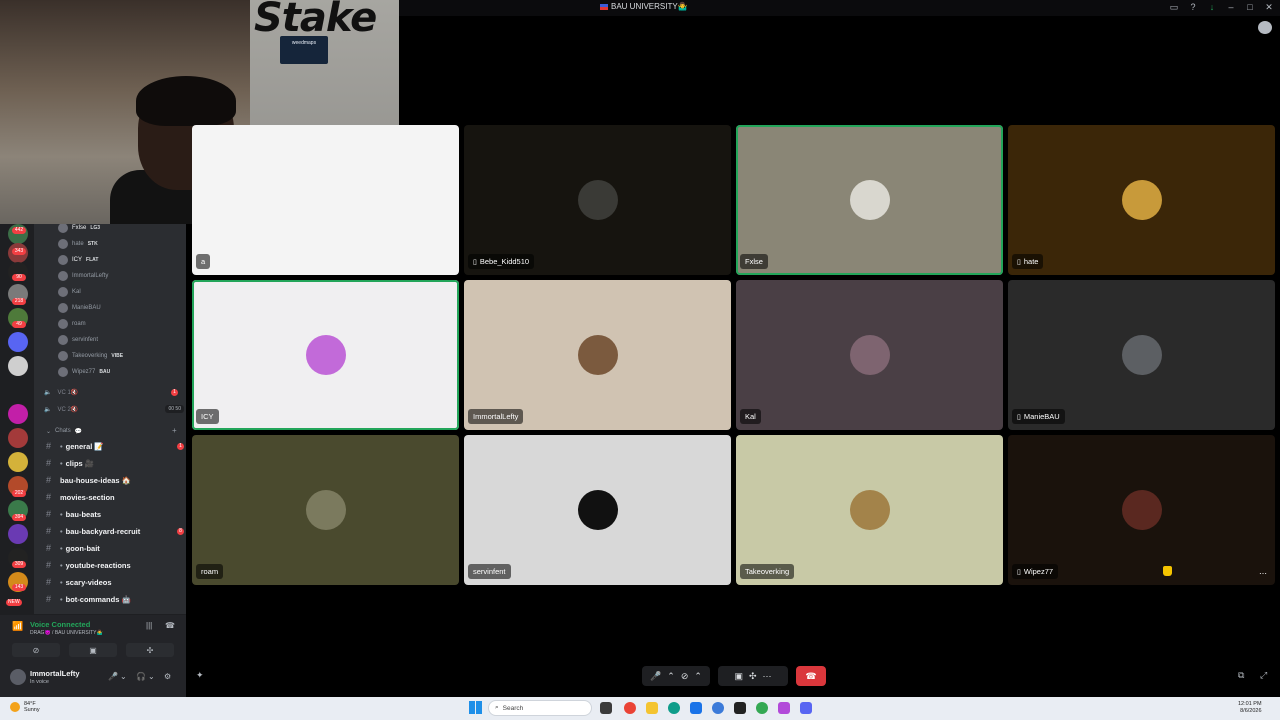 This screenshot has height=720, width=1280. Describe the element at coordinates (114, 392) in the screenshot. I see `voice-channel: 🔈 VC 1🔇` at that location.